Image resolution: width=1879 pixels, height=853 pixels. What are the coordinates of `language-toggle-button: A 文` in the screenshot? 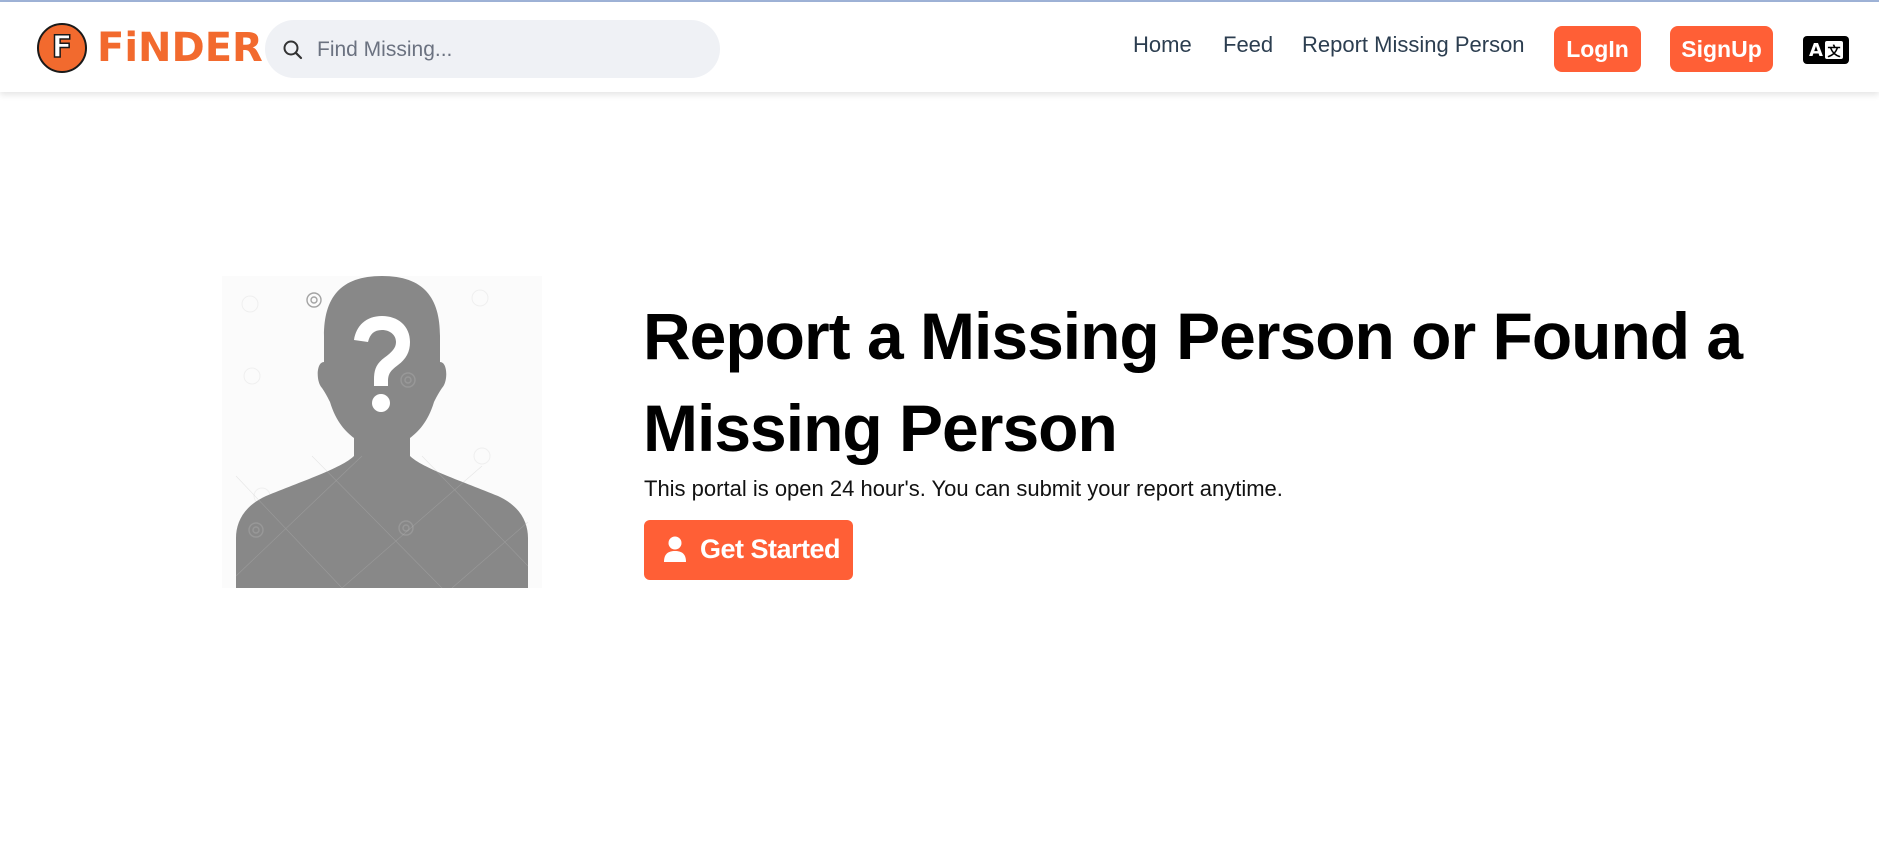 It's located at (1826, 50).